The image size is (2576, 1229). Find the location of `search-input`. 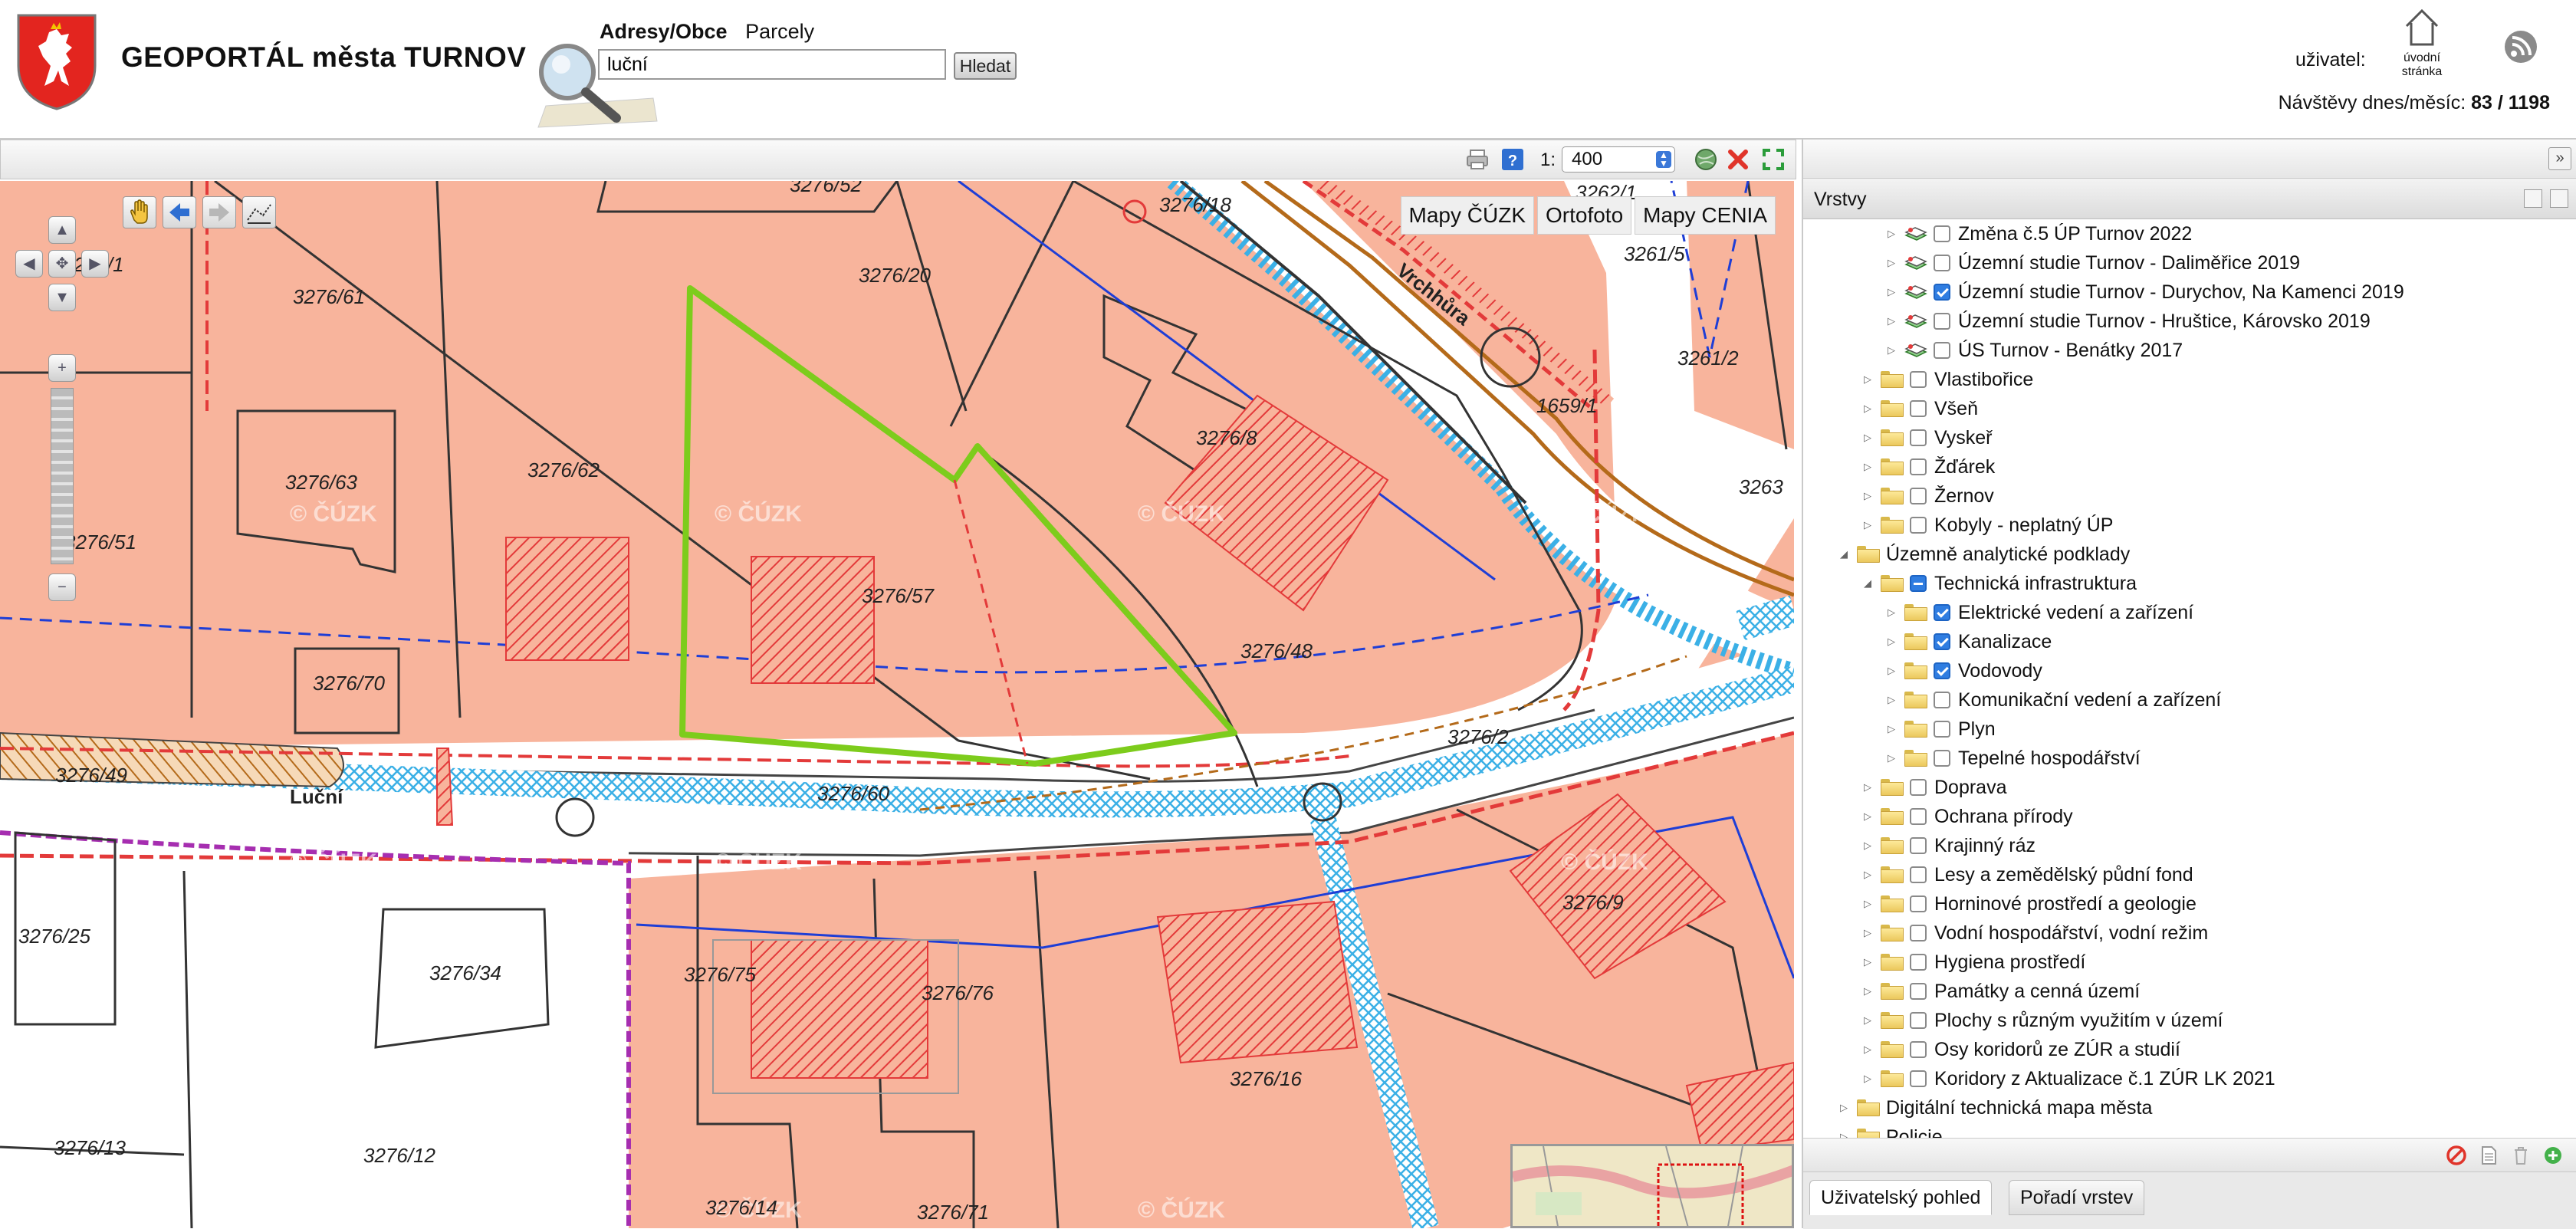

search-input is located at coordinates (772, 64).